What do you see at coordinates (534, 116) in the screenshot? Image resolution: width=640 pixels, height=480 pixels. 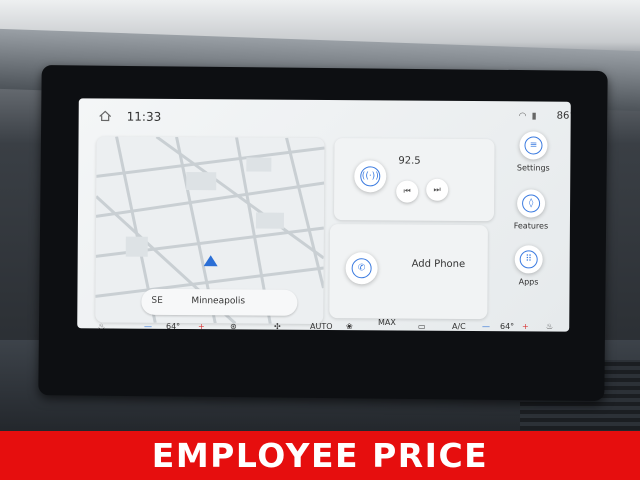 I see `signal-icon: ▮` at bounding box center [534, 116].